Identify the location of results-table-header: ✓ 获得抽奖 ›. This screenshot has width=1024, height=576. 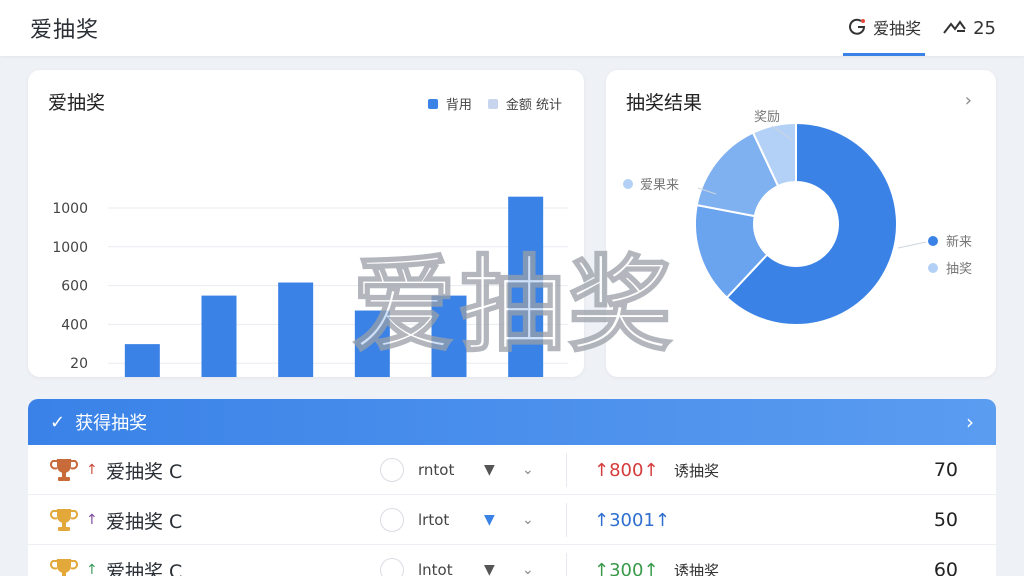
(512, 422).